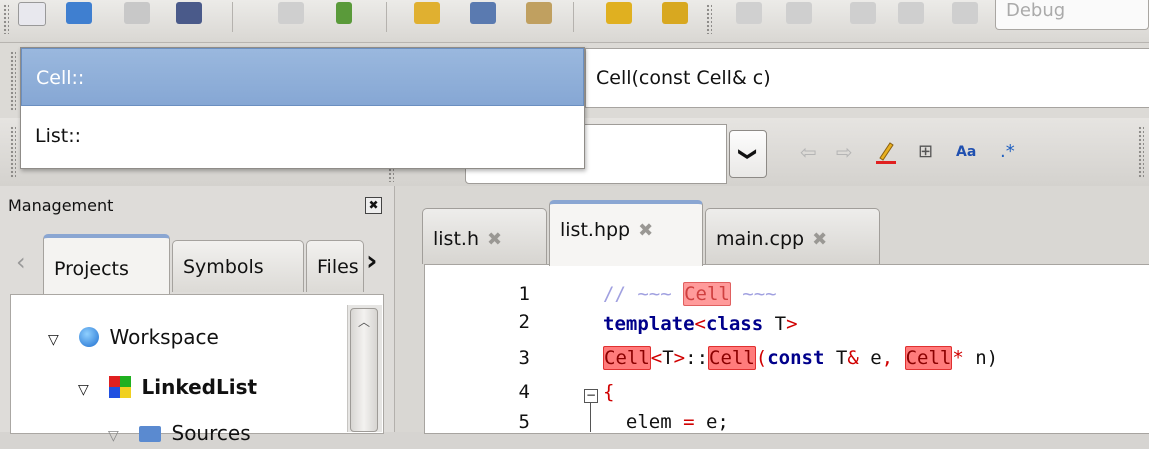 This screenshot has height=449, width=1149. Describe the element at coordinates (595, 230) in the screenshot. I see `tab-label: list.hpp` at that location.